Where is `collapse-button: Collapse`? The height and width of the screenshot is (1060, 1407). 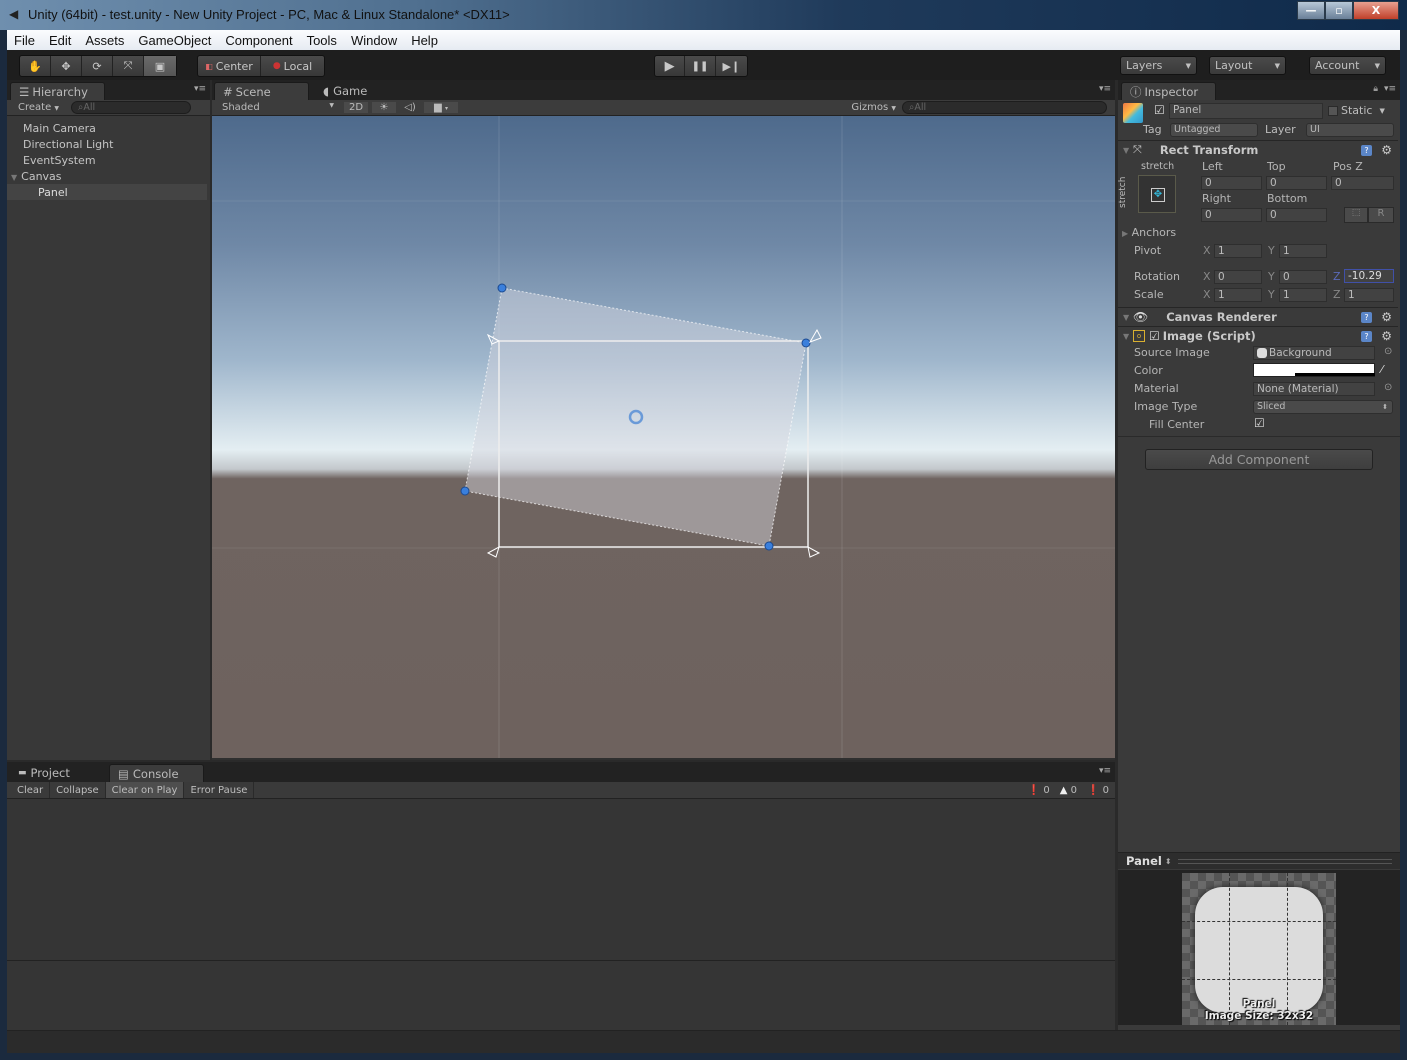 collapse-button: Collapse is located at coordinates (78, 790).